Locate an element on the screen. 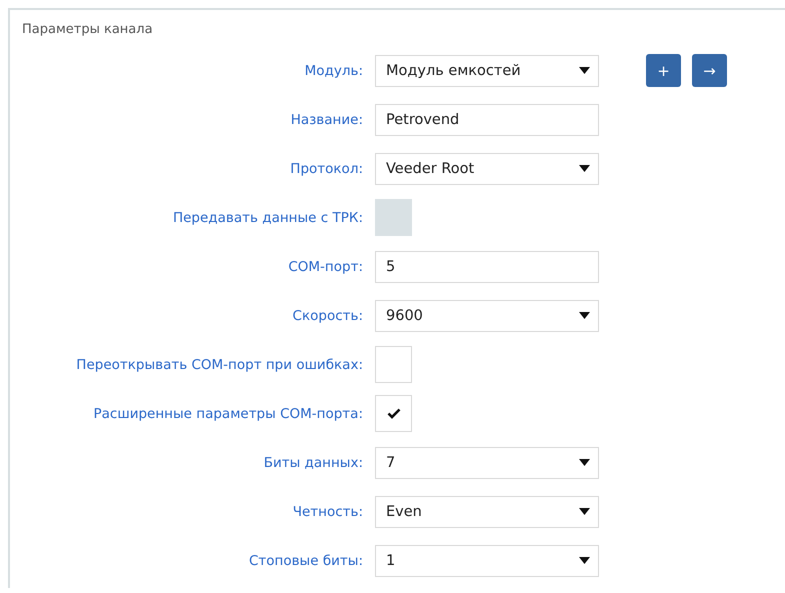 This screenshot has height=593, width=785. dropdown: 1 is located at coordinates (487, 560).